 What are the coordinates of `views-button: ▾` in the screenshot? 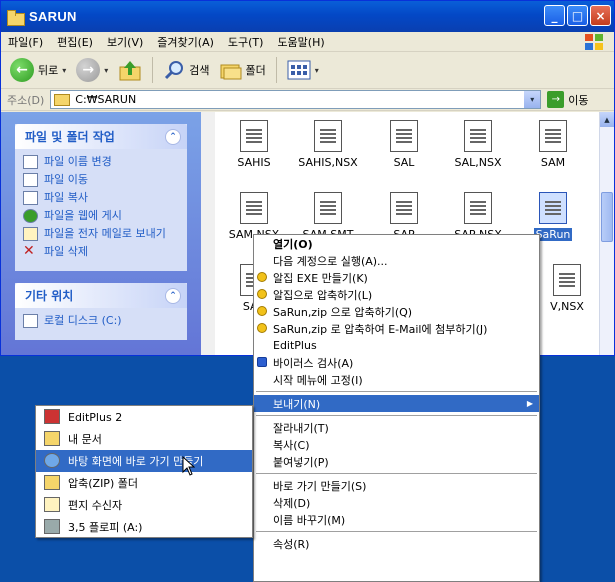 It's located at (303, 70).